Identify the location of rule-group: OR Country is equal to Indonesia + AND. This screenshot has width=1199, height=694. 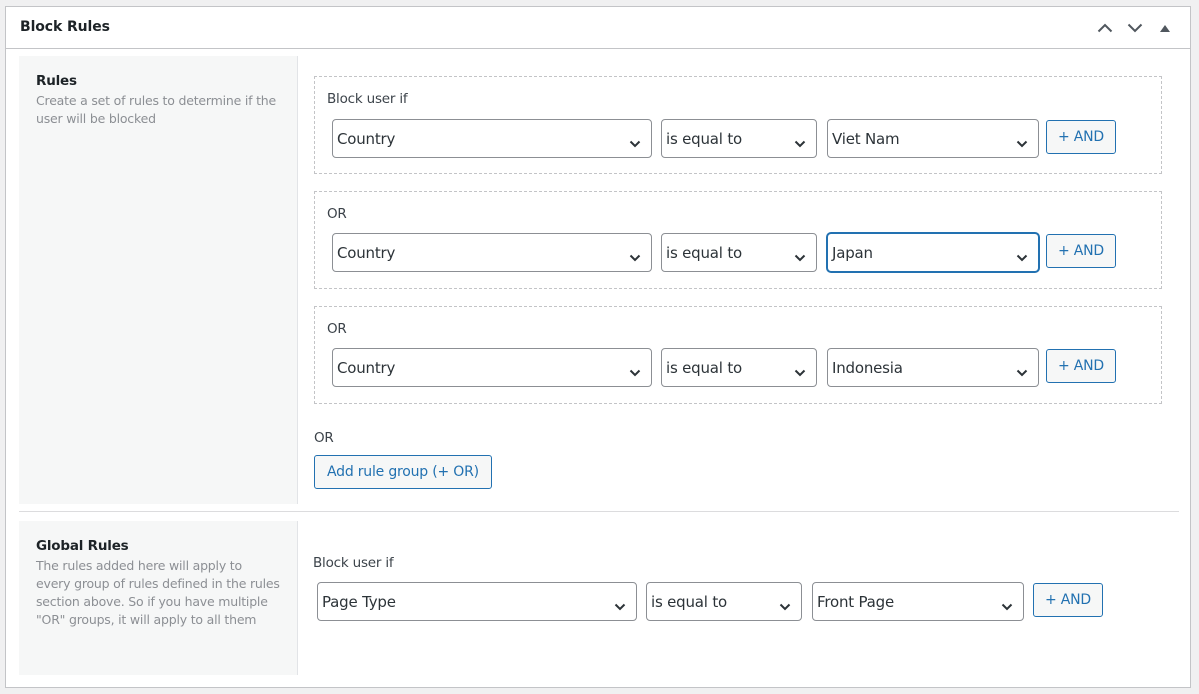
(738, 355).